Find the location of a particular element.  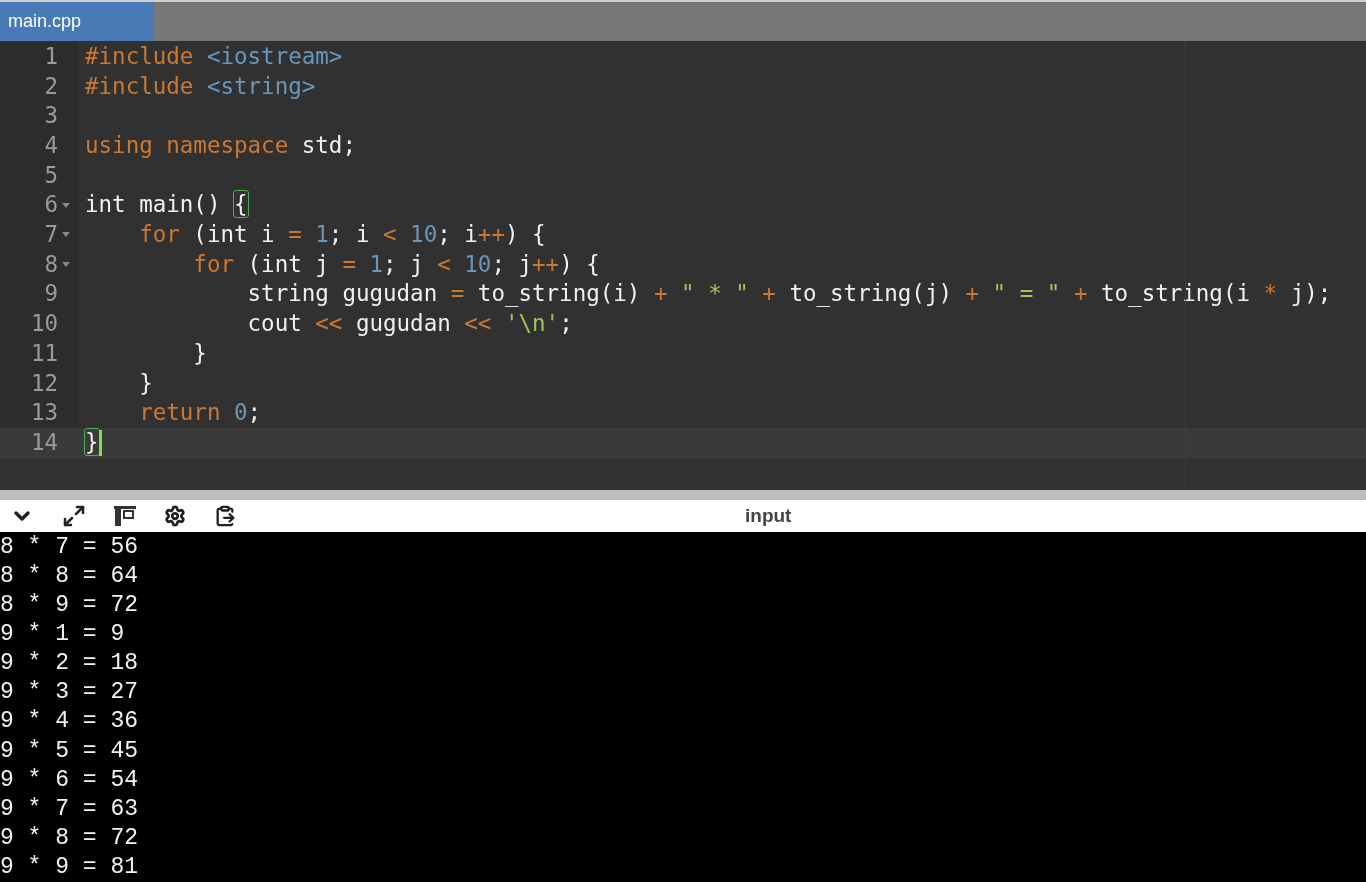

line-number: 9 is located at coordinates (50, 294).